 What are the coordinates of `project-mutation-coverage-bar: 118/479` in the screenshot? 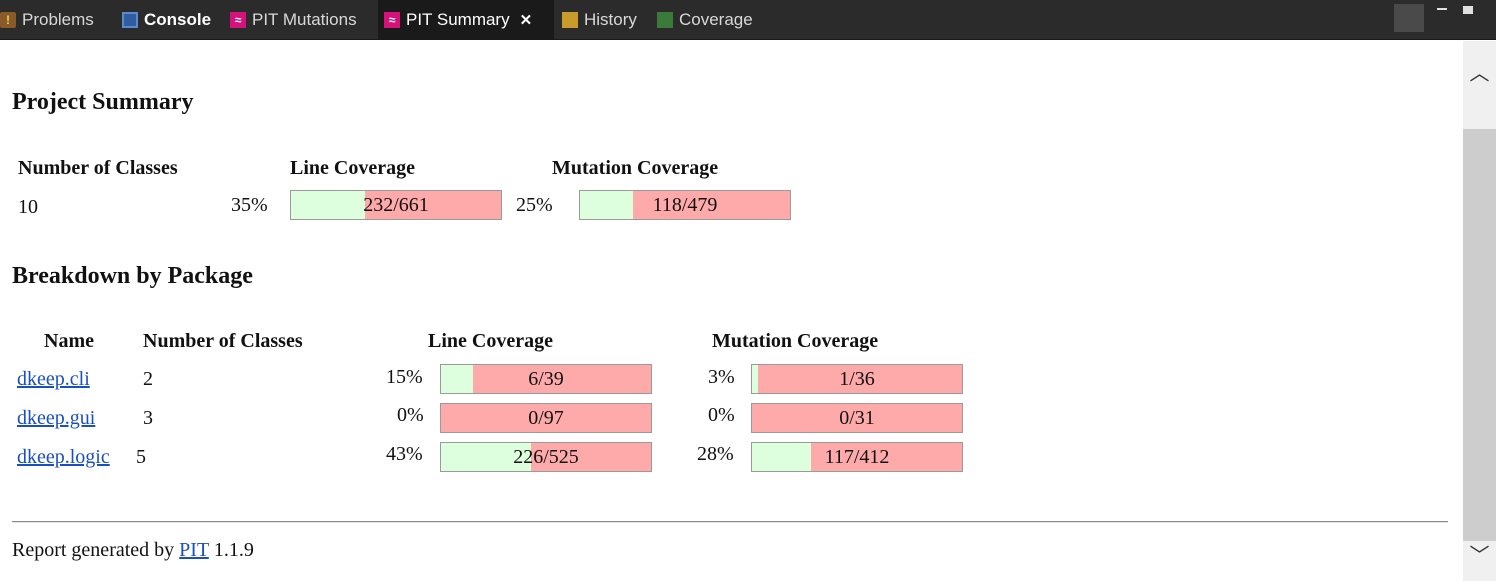 It's located at (685, 205).